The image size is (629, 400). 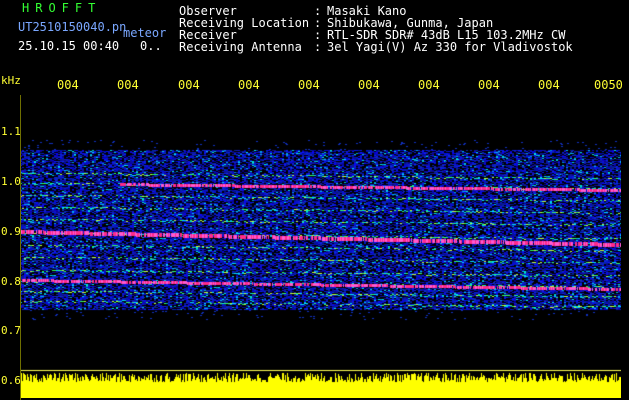 I want to click on freq-tick: 0.7, so click(x=11, y=330).